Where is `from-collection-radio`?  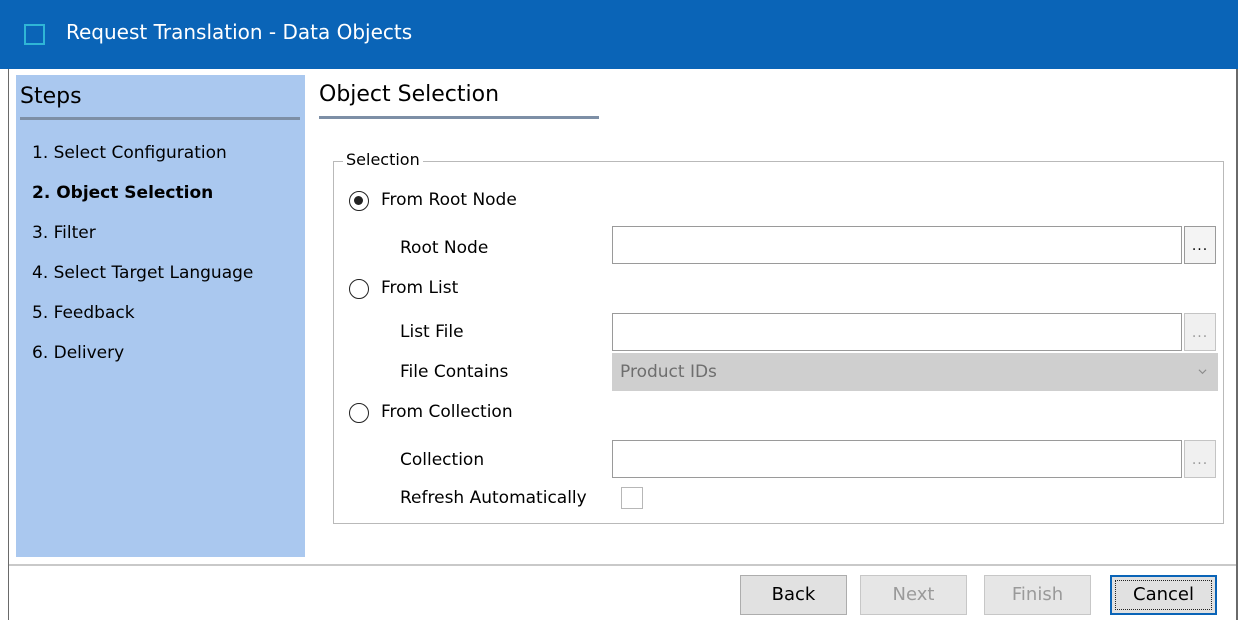
from-collection-radio is located at coordinates (359, 413).